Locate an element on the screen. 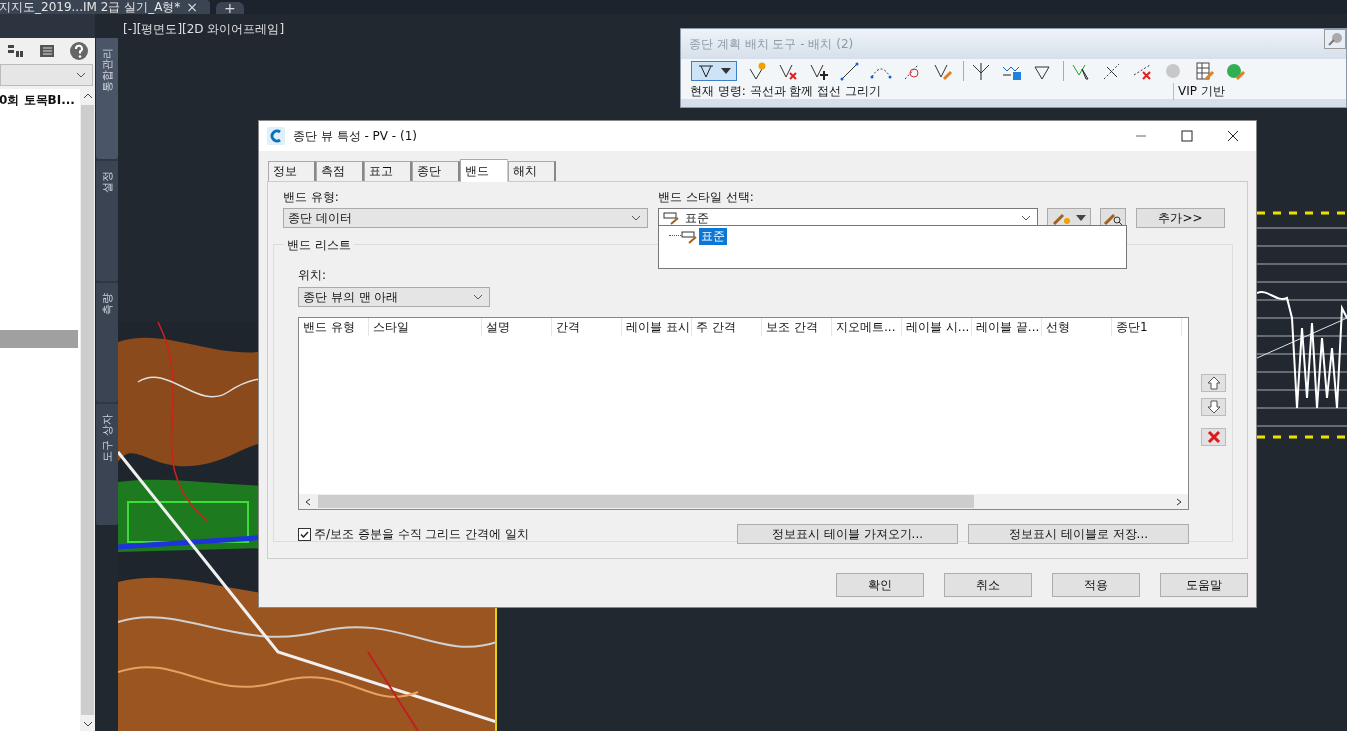 Image resolution: width=1347 pixels, height=731 pixels. column-header: 간격 is located at coordinates (587, 327).